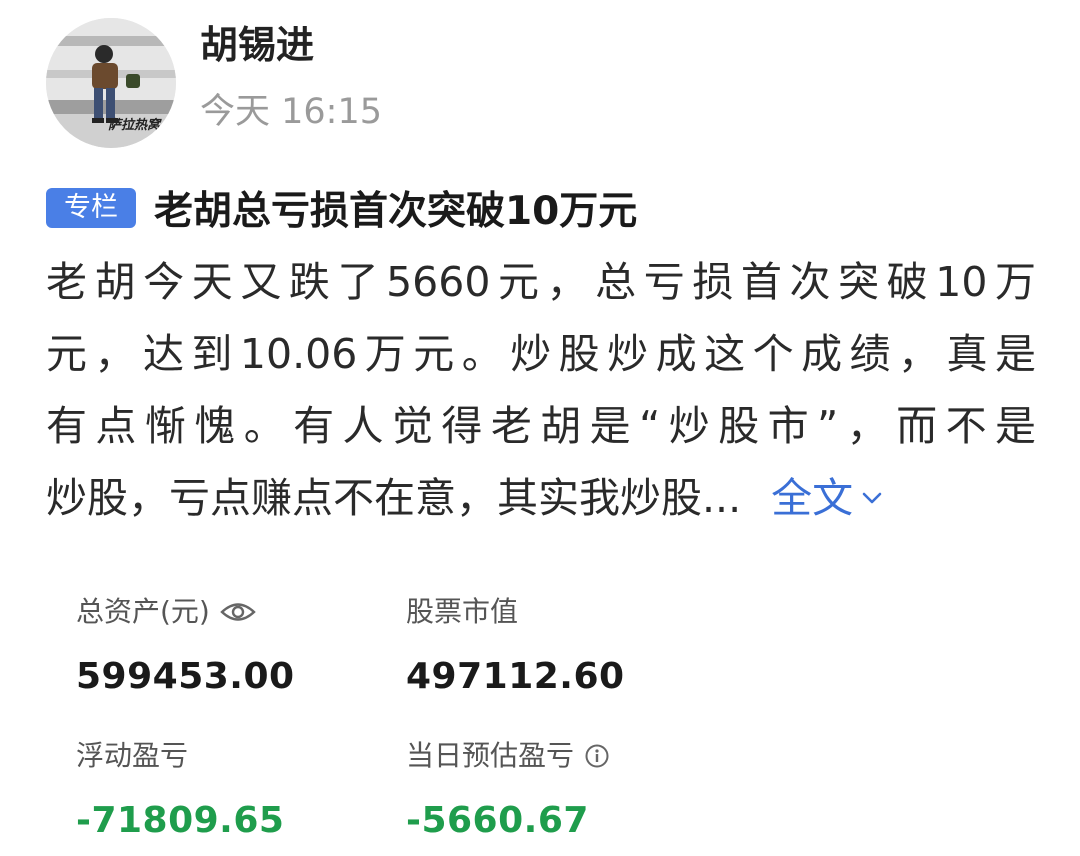  Describe the element at coordinates (143, 611) in the screenshot. I see `stat-label: 总资产(元)` at that location.